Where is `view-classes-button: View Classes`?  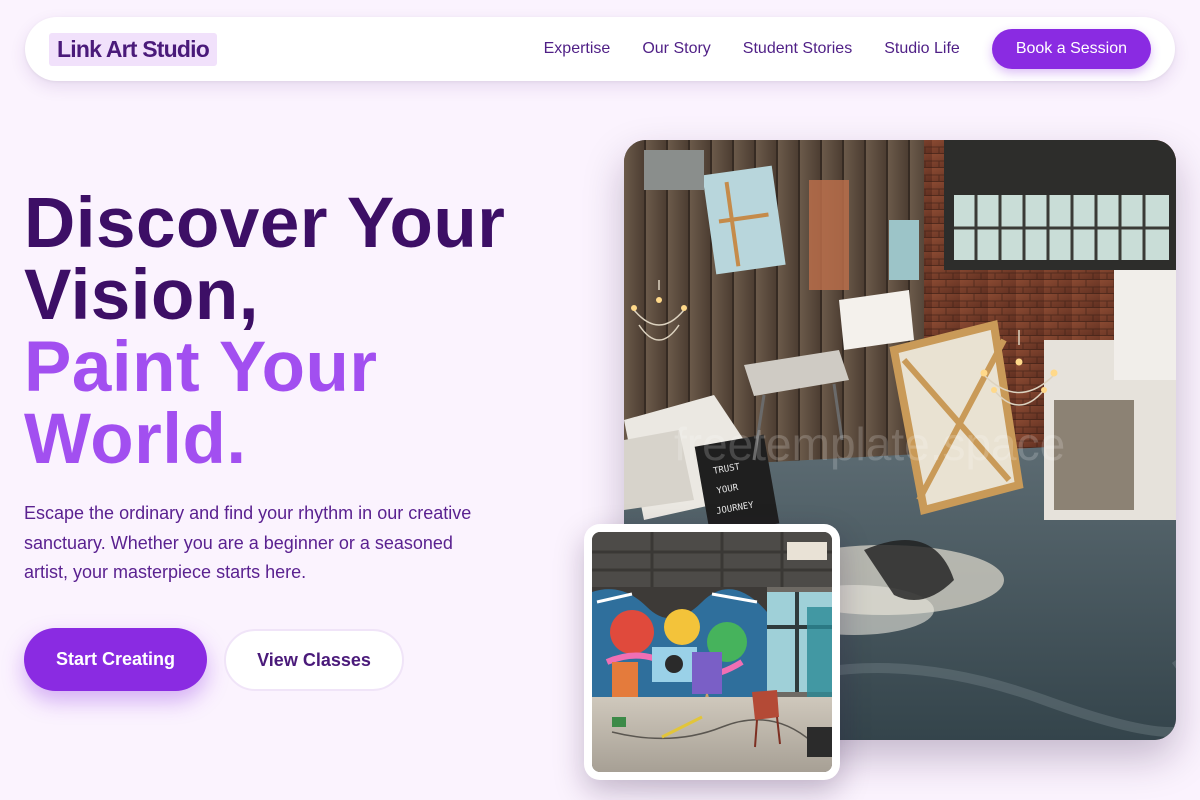 view-classes-button: View Classes is located at coordinates (314, 660).